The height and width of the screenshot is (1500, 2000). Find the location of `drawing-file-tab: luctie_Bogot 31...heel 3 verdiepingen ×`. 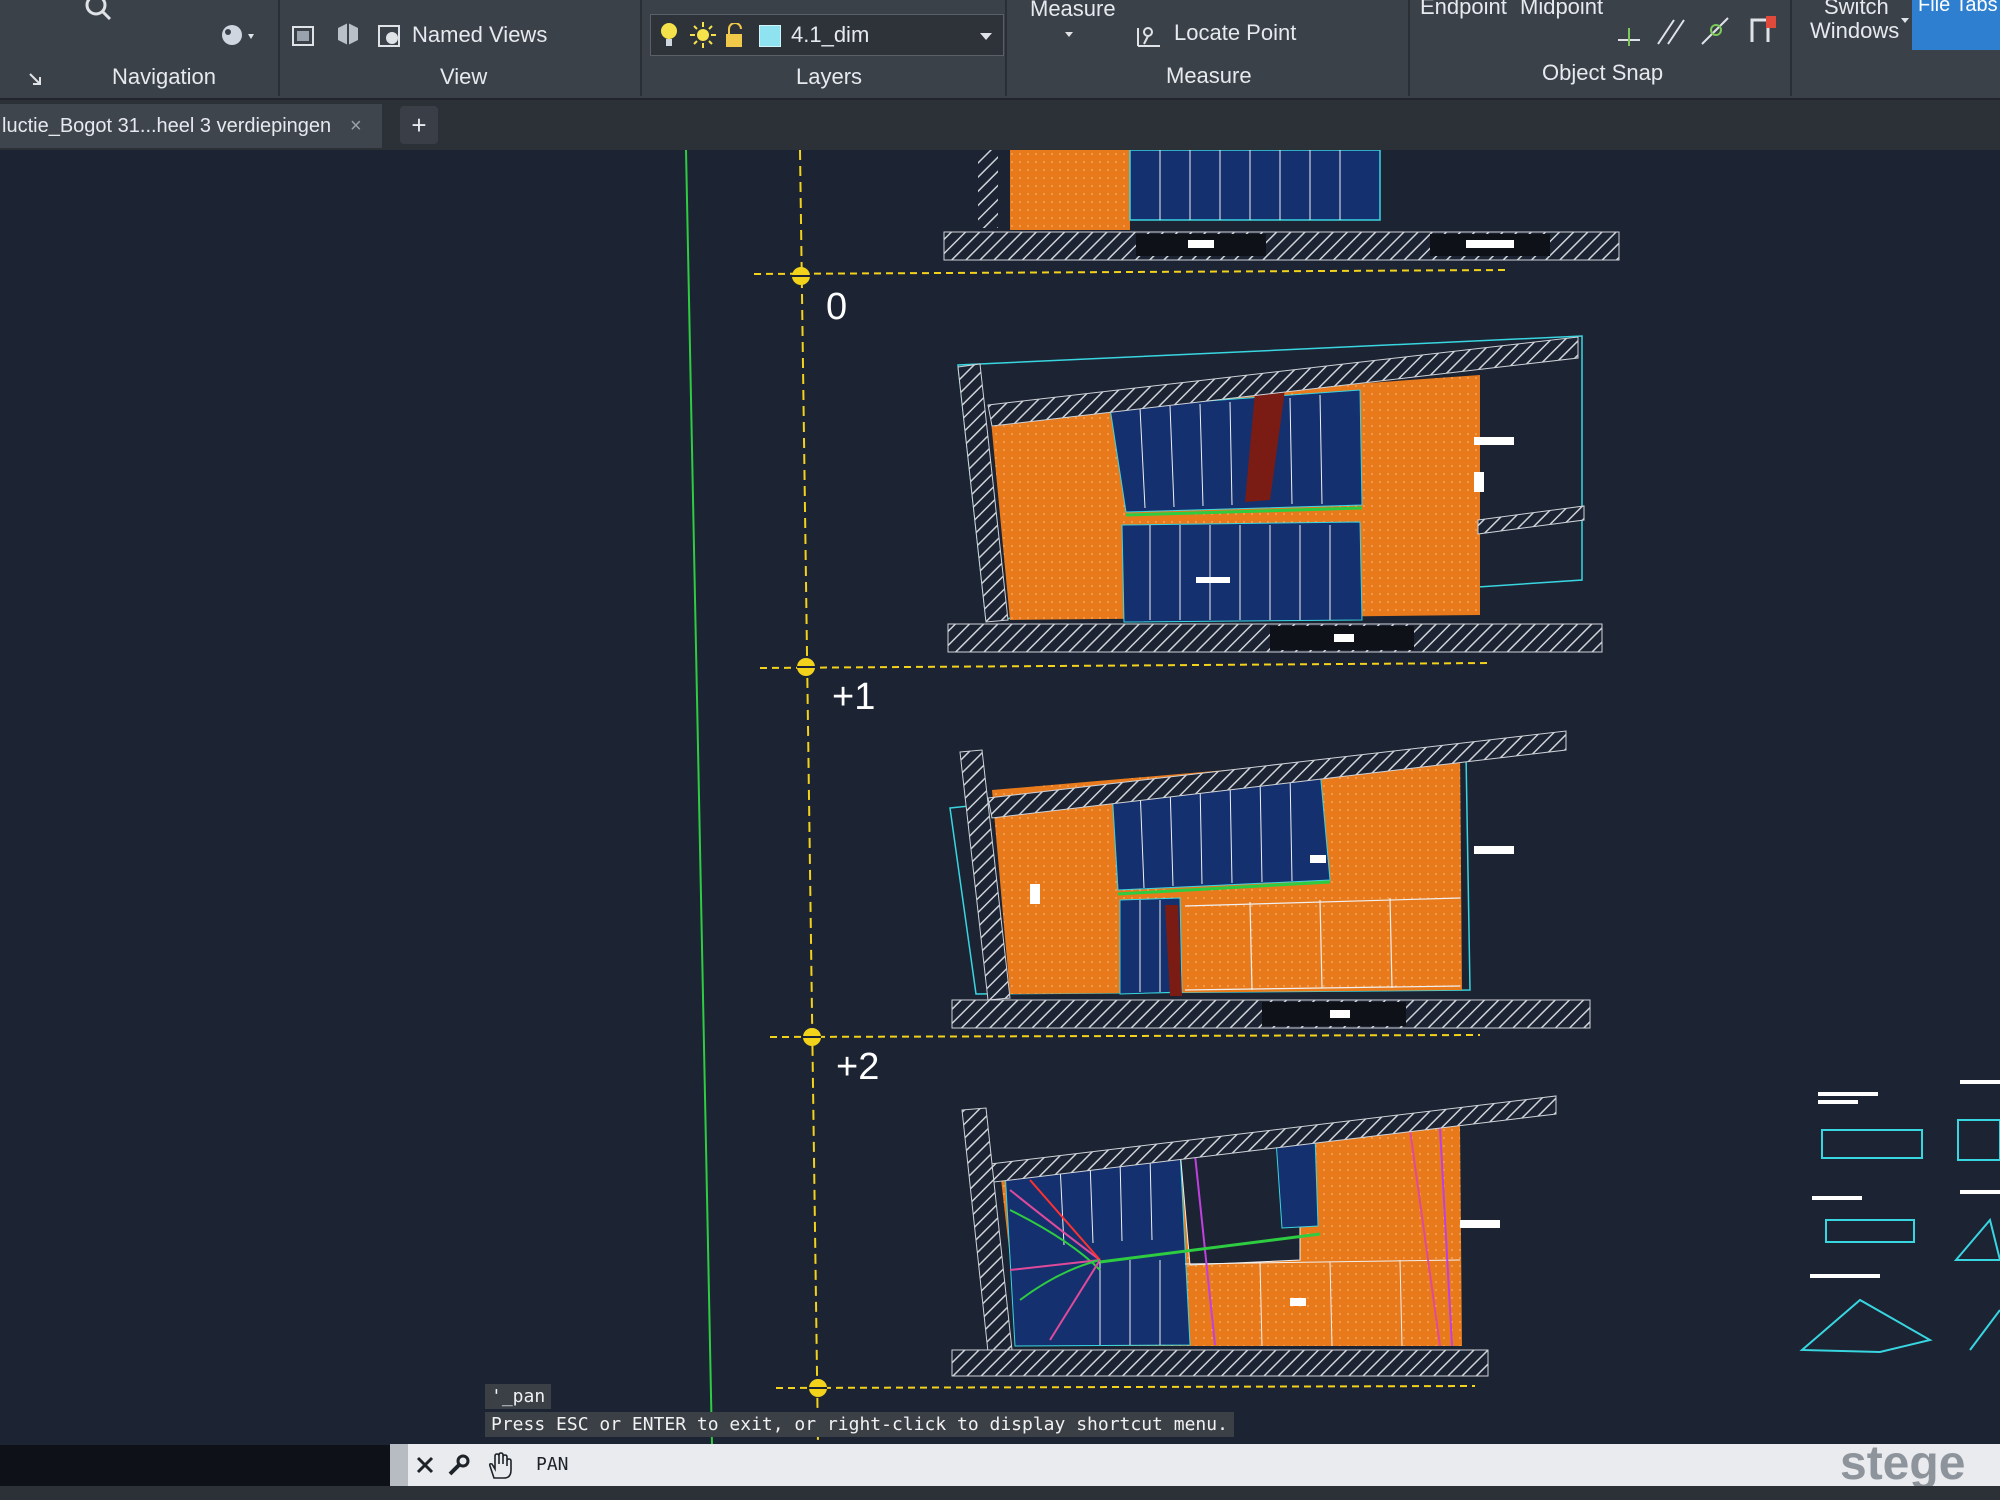

drawing-file-tab: luctie_Bogot 31...heel 3 verdiepingen × is located at coordinates (191, 126).